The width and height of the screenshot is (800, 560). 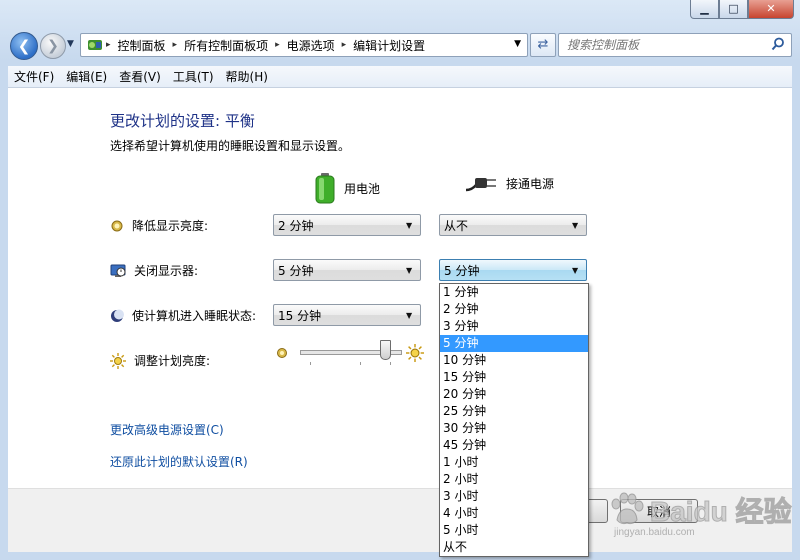 What do you see at coordinates (182, 121) in the screenshot?
I see `page-title: 更改计划的设置: 平衡` at bounding box center [182, 121].